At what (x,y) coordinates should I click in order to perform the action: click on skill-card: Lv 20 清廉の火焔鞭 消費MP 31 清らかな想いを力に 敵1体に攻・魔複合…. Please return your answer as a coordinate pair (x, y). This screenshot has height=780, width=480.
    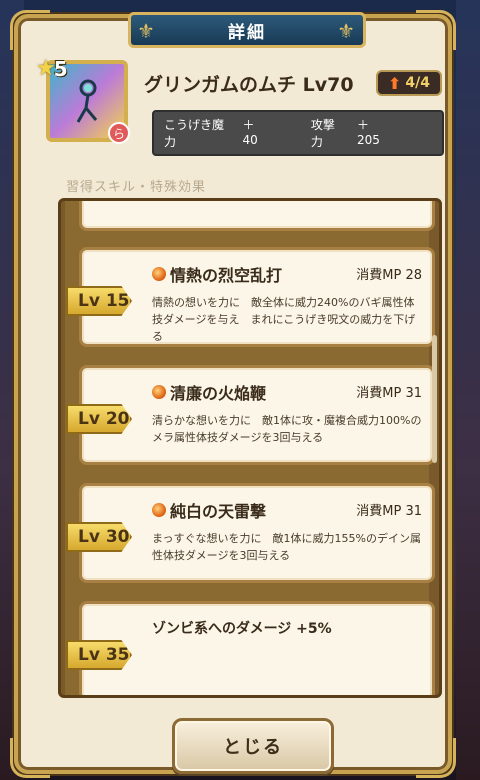
    Looking at the image, I should click on (250, 415).